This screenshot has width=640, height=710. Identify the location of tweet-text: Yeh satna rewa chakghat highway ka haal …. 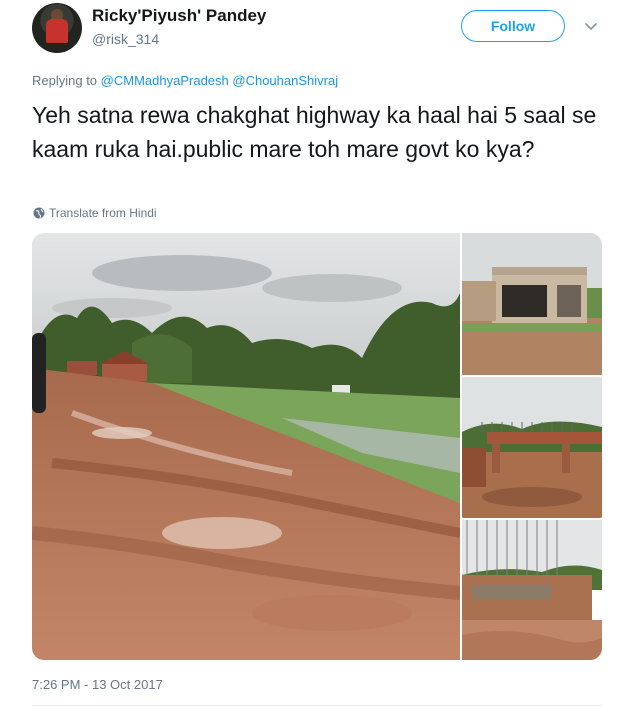
(314, 132).